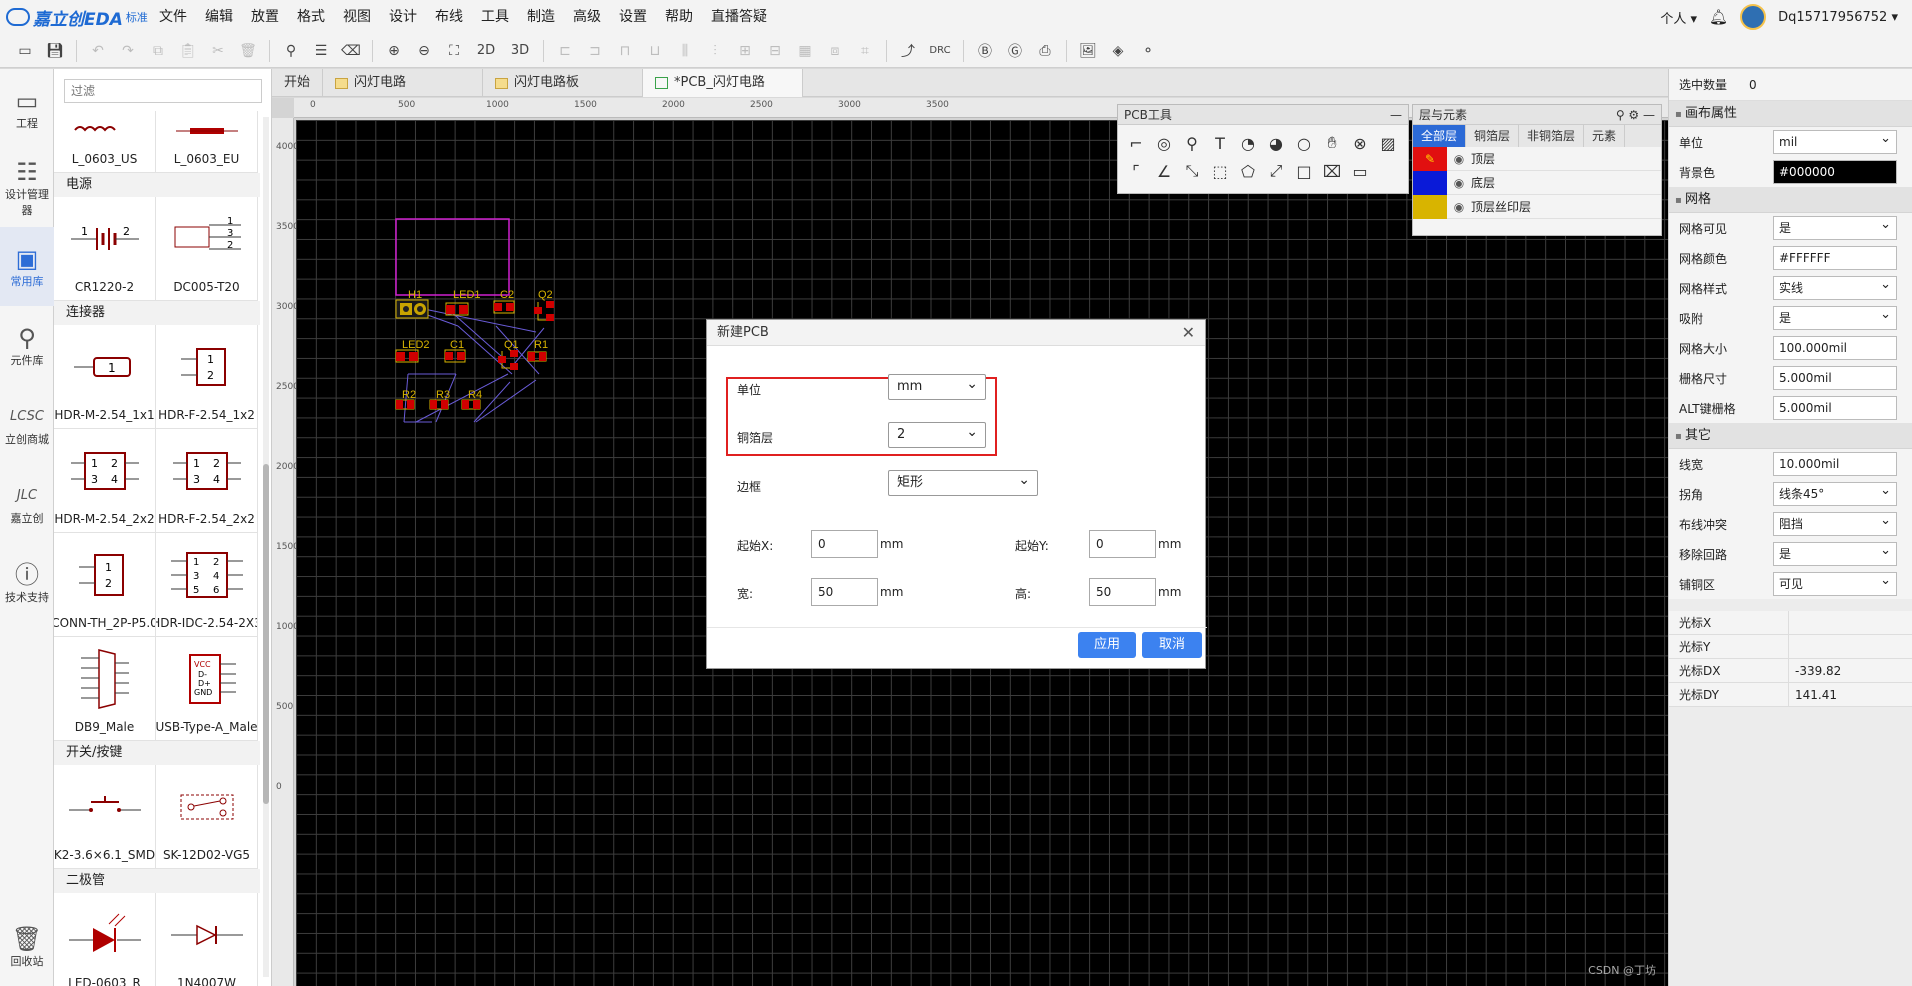  What do you see at coordinates (1164, 143) in the screenshot?
I see `pad-icon: ◎` at bounding box center [1164, 143].